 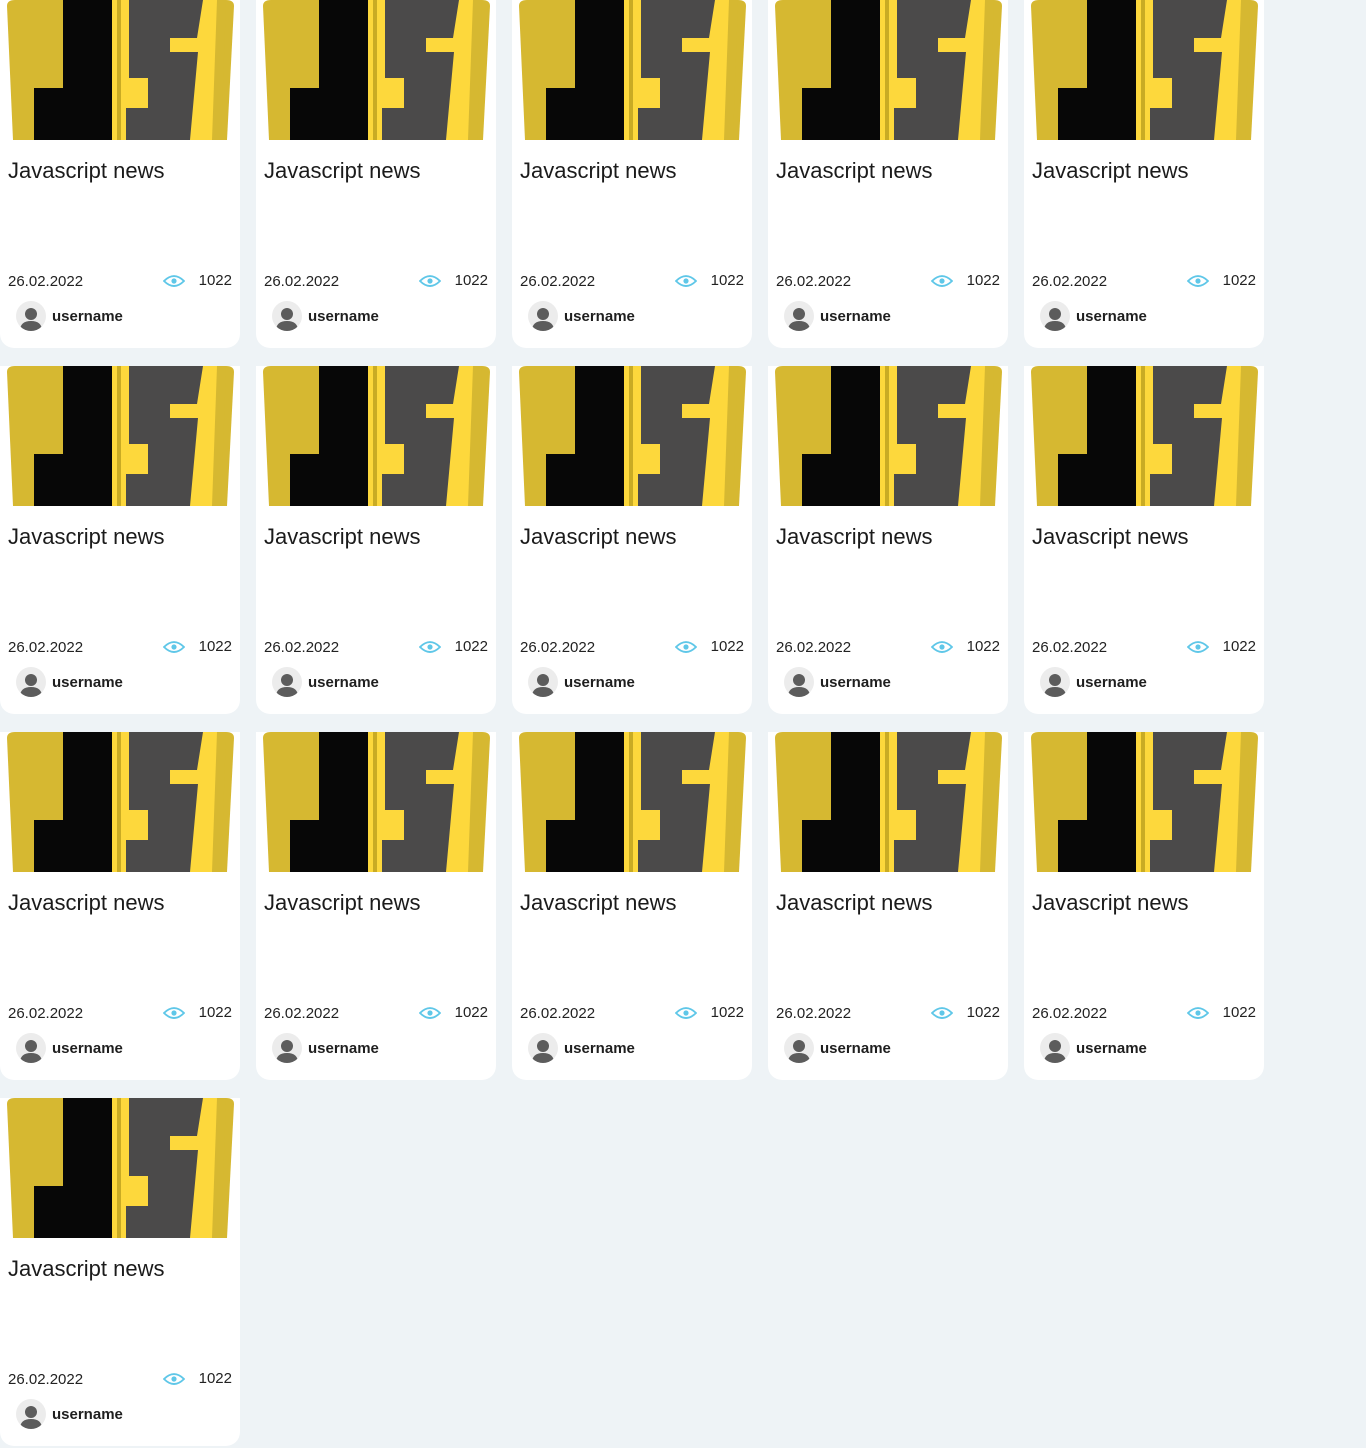 What do you see at coordinates (965, 281) in the screenshot?
I see `views-count: 1022` at bounding box center [965, 281].